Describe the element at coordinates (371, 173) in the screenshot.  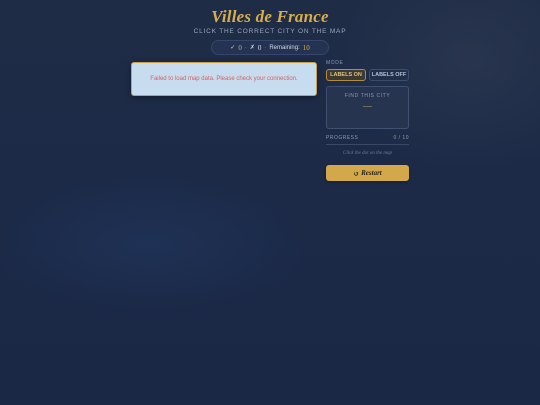
I see `restart-label: Restart` at that location.